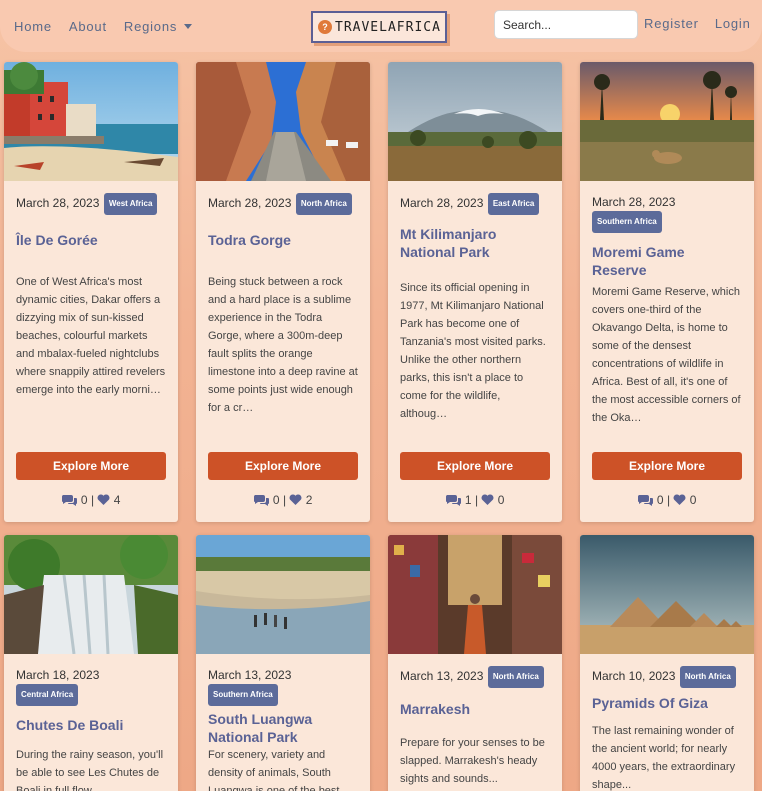  I want to click on nav-about-link: About, so click(88, 26).